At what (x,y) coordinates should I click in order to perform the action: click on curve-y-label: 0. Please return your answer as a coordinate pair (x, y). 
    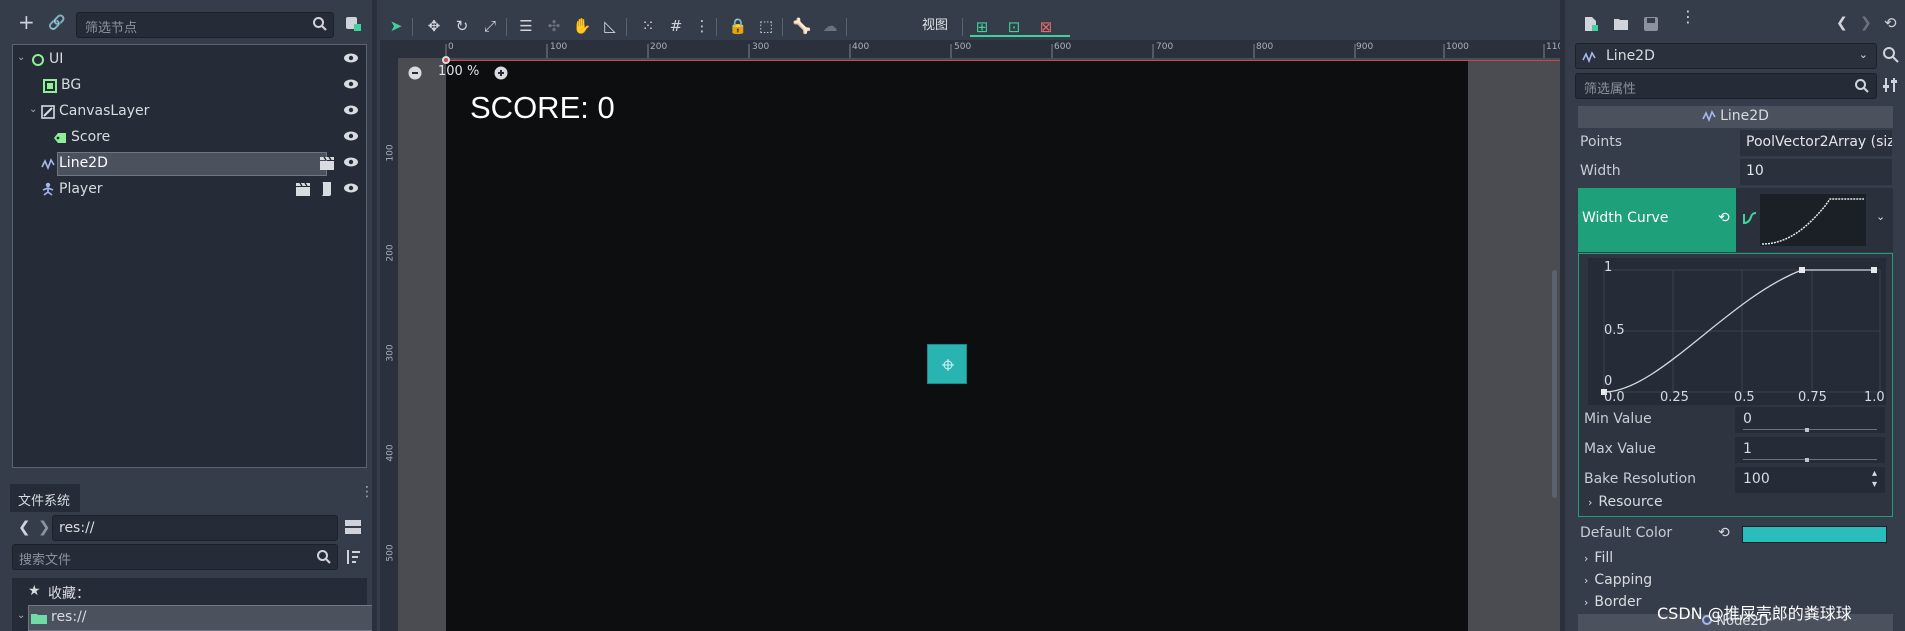
    Looking at the image, I should click on (1608, 381).